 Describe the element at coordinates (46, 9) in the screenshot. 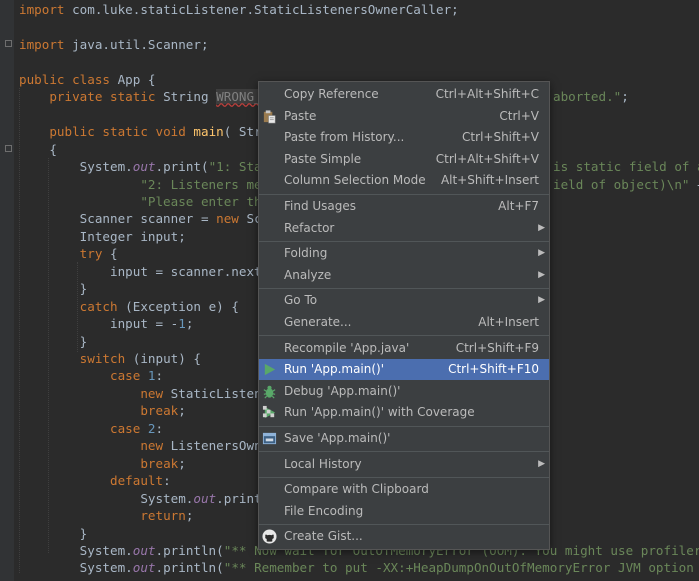

I see `code-token: import` at that location.